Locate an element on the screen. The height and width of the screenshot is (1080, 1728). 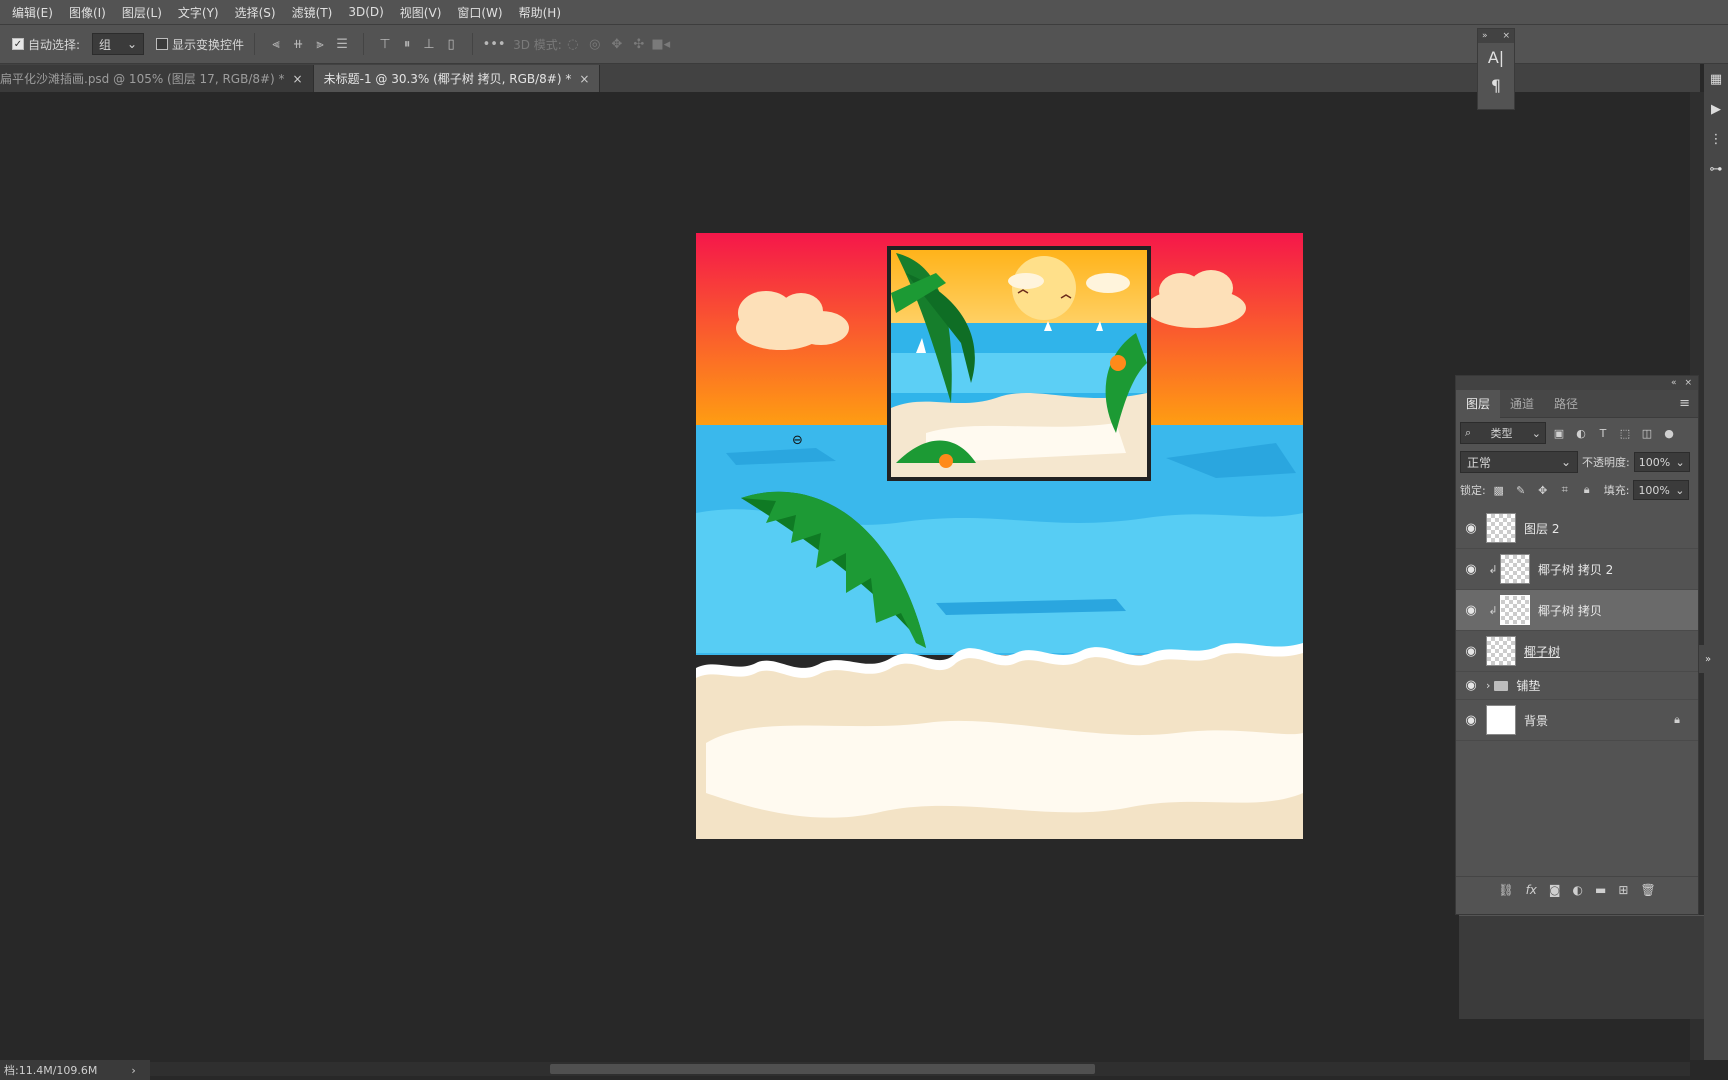
scroll-thumb is located at coordinates (822, 1069).